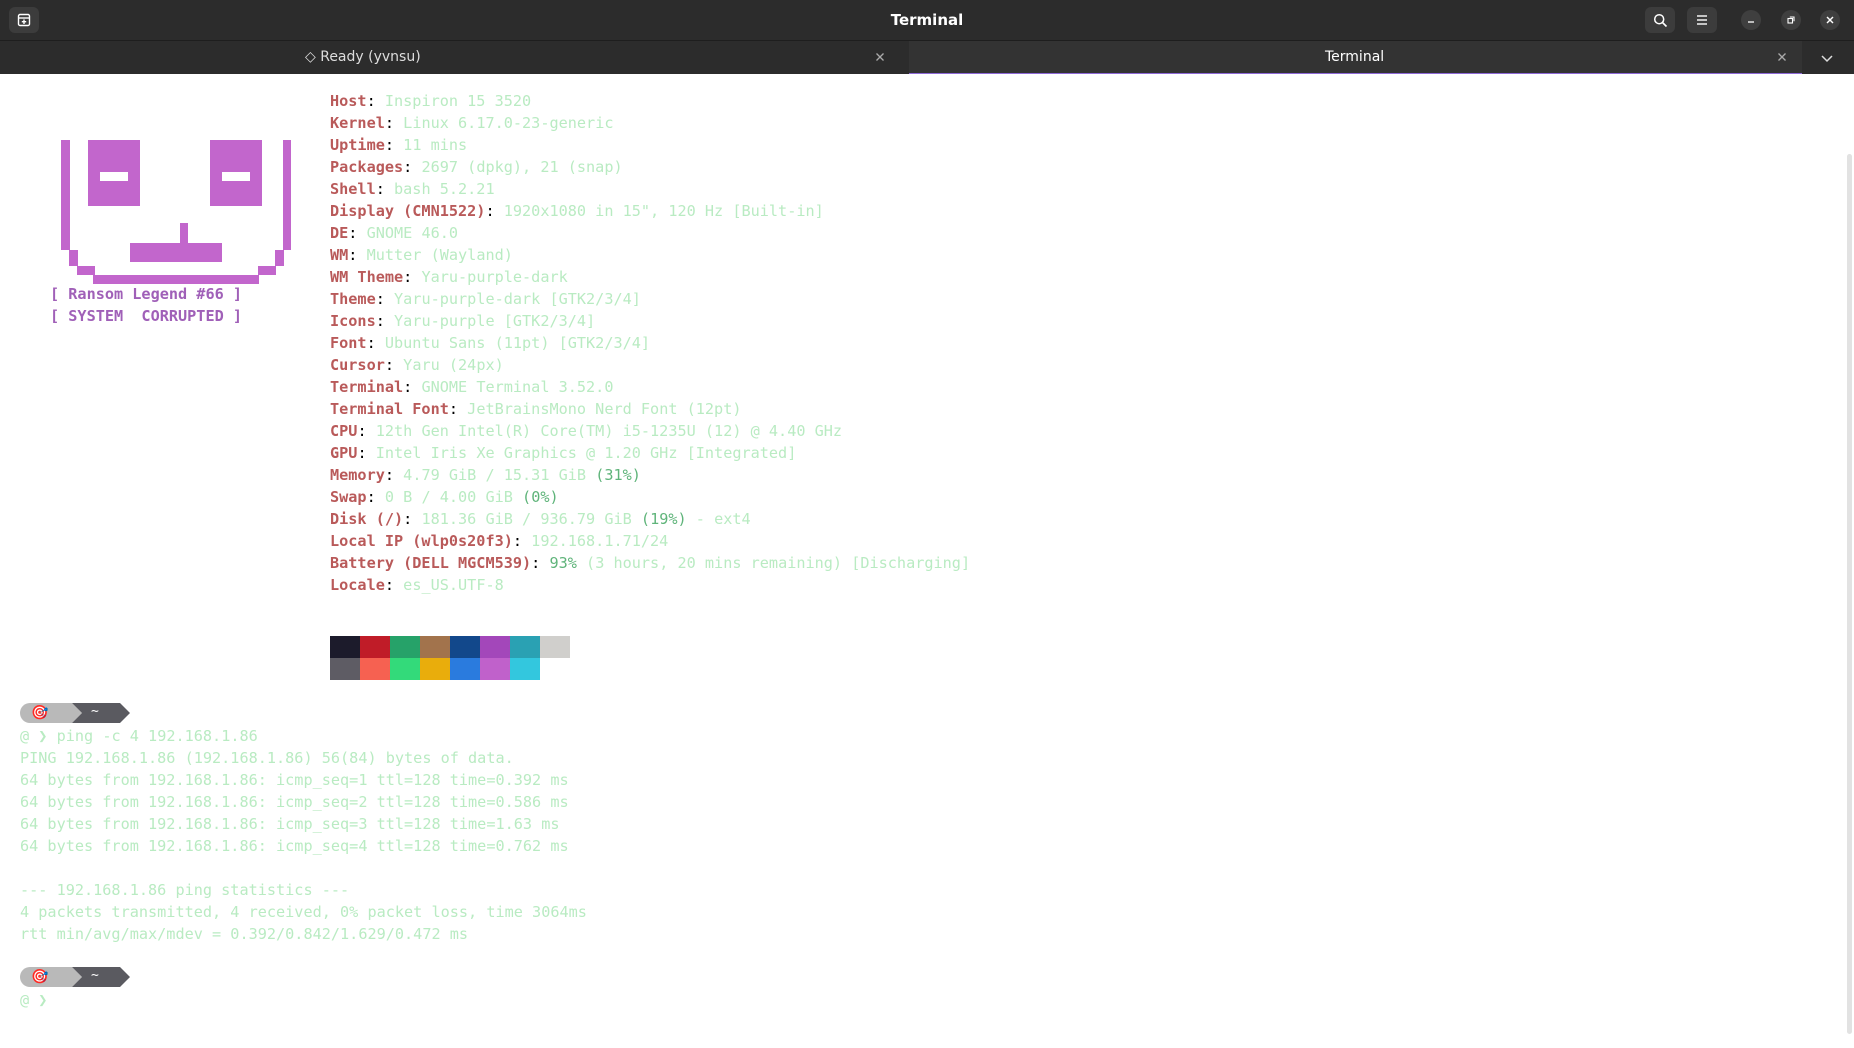 Image resolution: width=1854 pixels, height=1048 pixels. I want to click on sysinfo-value: GNOME Terminal 3.52.0, so click(517, 387).